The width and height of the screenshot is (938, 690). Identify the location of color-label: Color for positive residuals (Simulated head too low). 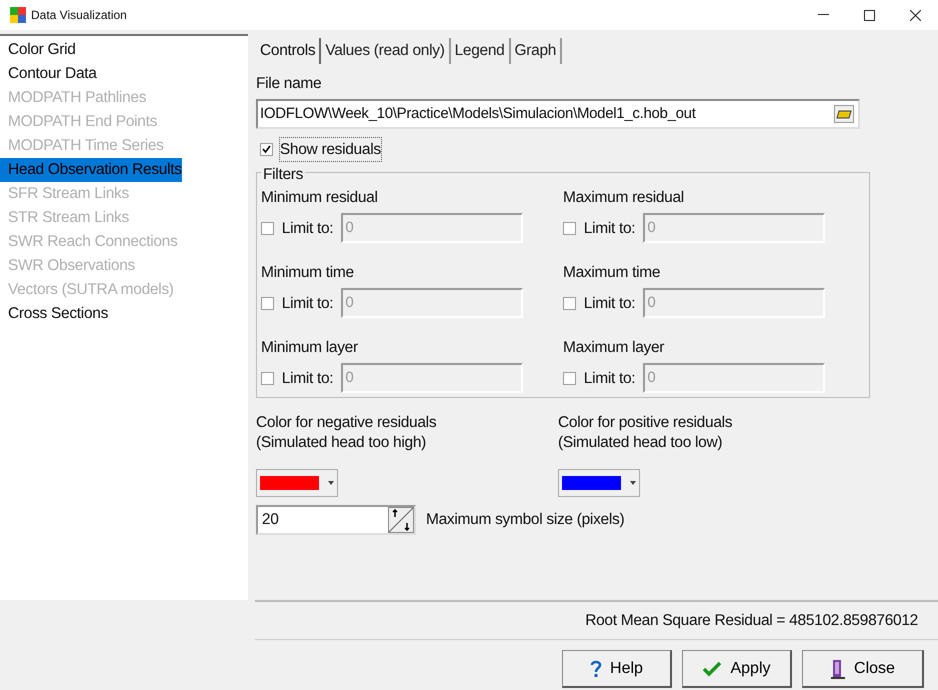
(646, 433).